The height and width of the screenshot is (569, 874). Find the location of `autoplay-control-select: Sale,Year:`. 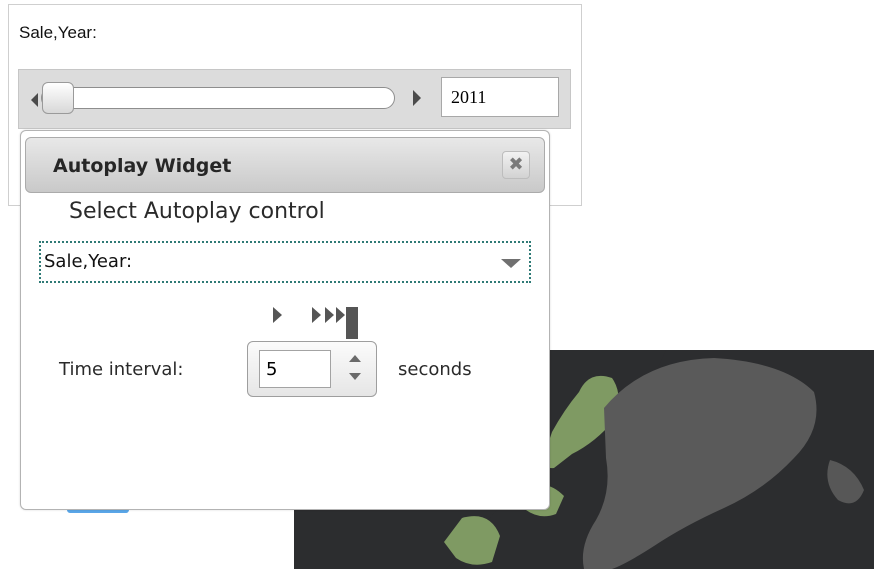

autoplay-control-select: Sale,Year: is located at coordinates (285, 262).